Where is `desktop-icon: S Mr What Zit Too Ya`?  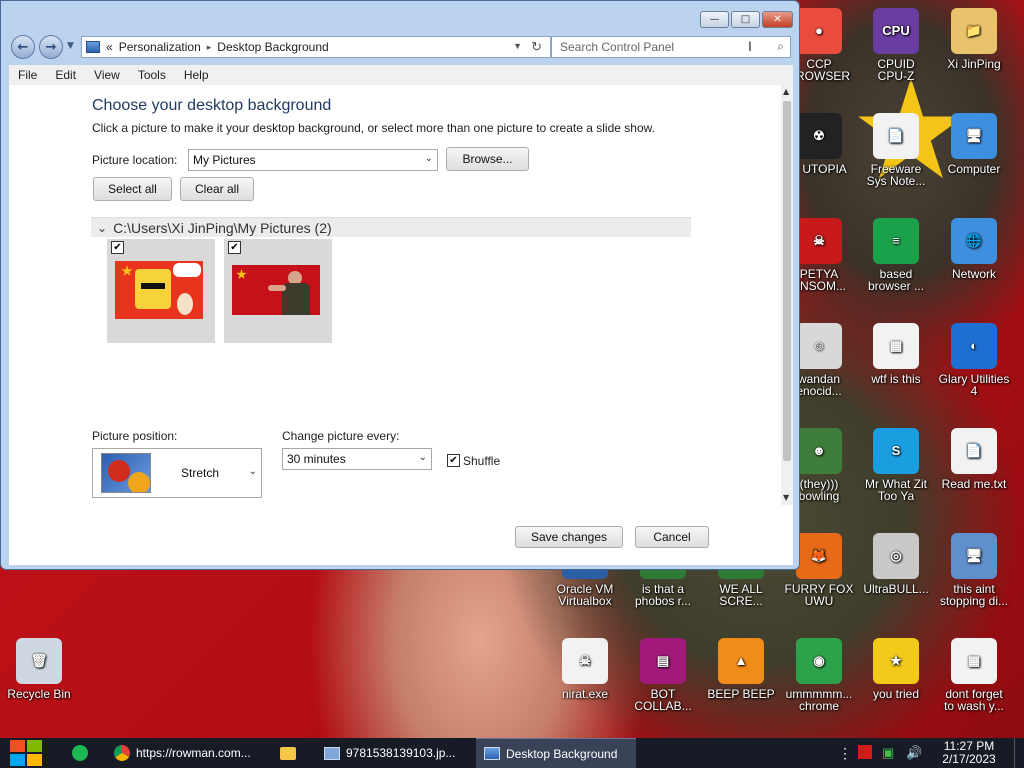
desktop-icon: S Mr What Zit Too Ya is located at coordinates (896, 465).